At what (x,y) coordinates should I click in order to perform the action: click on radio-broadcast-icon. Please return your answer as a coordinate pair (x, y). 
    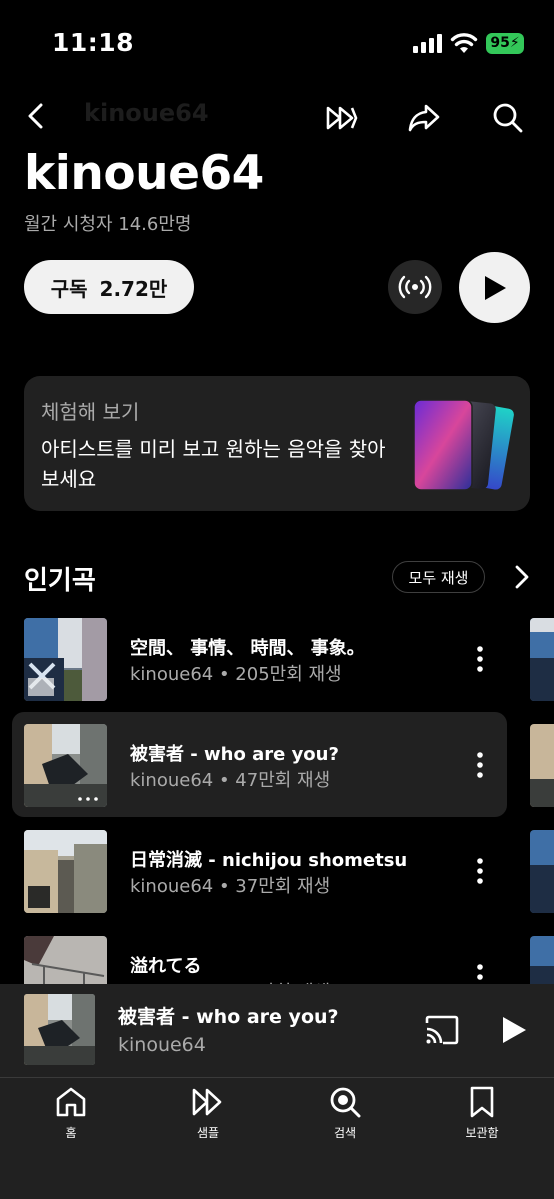
    Looking at the image, I should click on (415, 287).